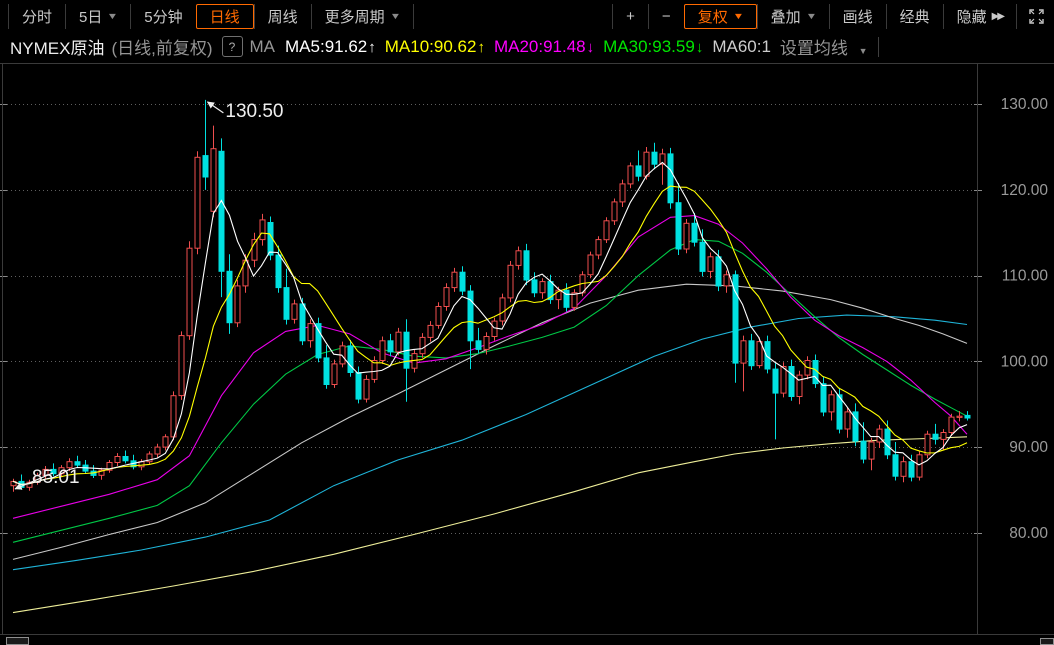  Describe the element at coordinates (330, 46) in the screenshot. I see `ma5-legend: MA5:91.62↑` at that location.